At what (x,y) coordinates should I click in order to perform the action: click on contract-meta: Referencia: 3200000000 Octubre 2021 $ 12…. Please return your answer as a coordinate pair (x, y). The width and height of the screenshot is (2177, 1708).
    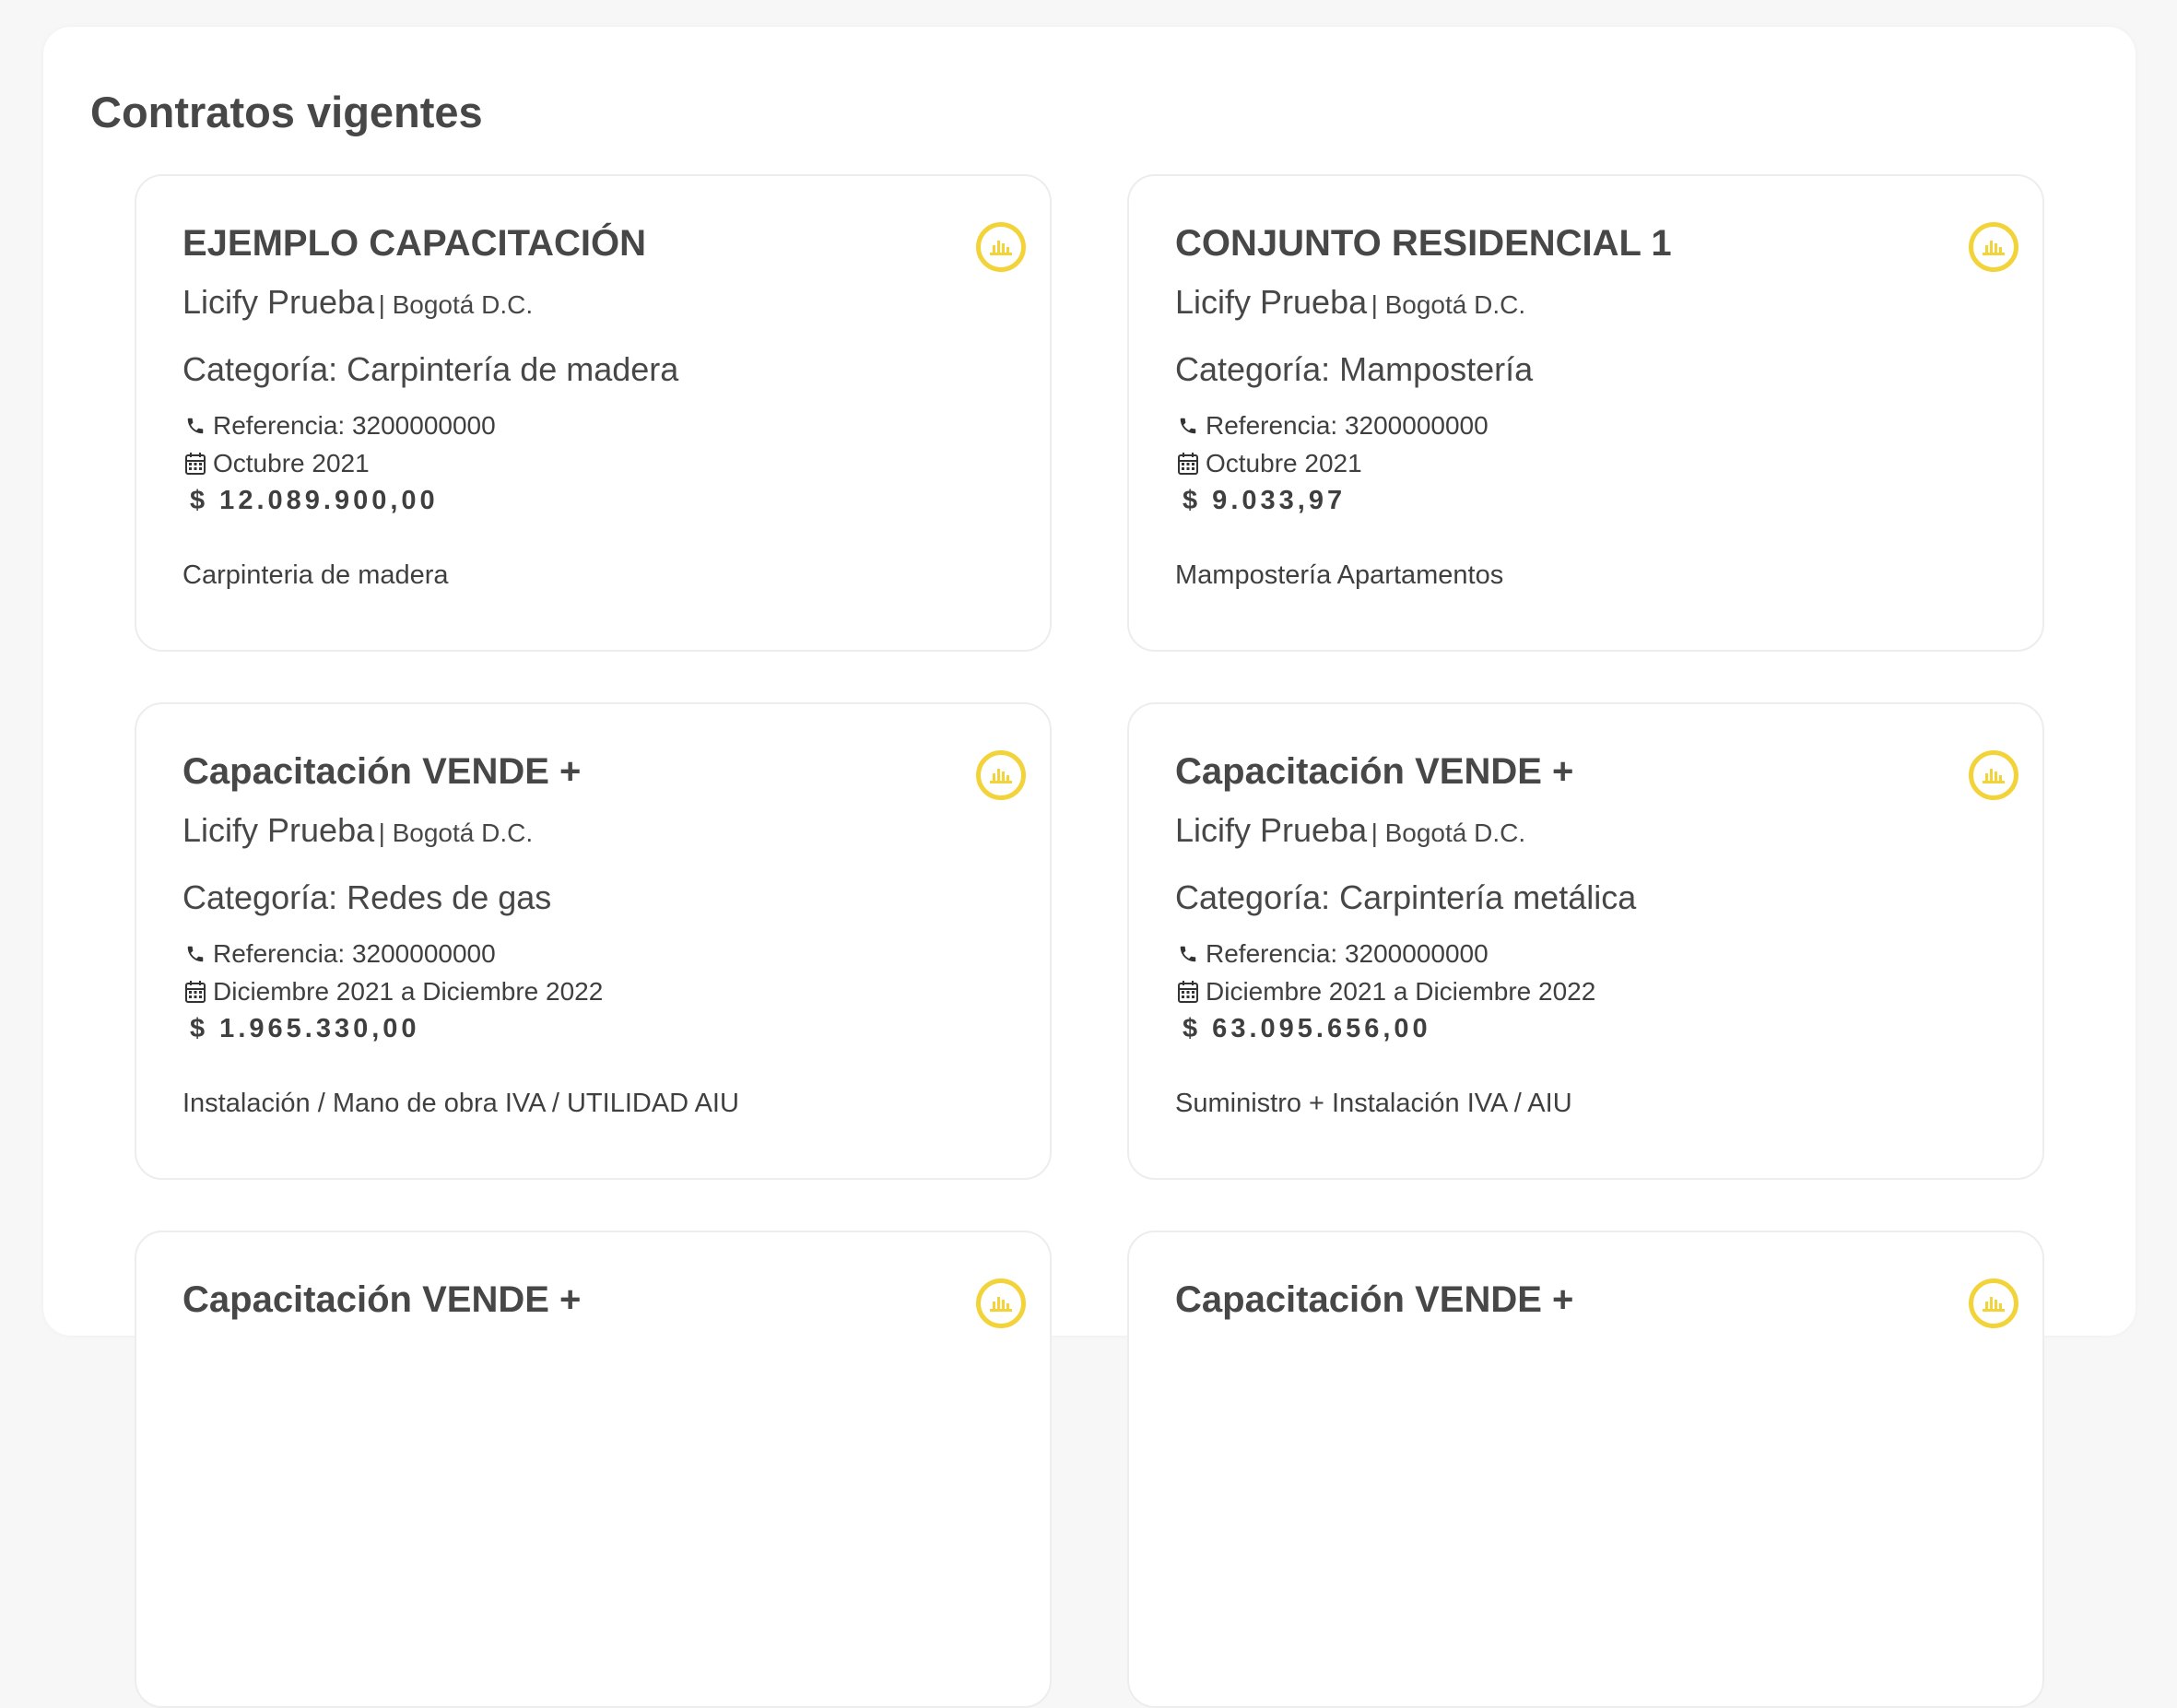
    Looking at the image, I should click on (616, 463).